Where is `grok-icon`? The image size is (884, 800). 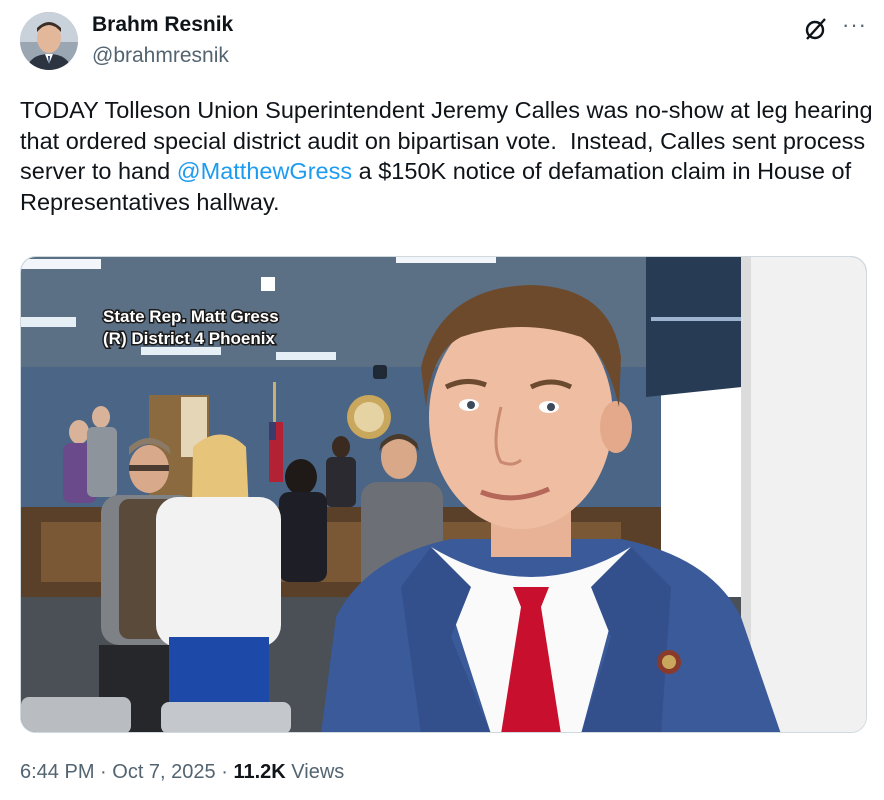 grok-icon is located at coordinates (816, 29).